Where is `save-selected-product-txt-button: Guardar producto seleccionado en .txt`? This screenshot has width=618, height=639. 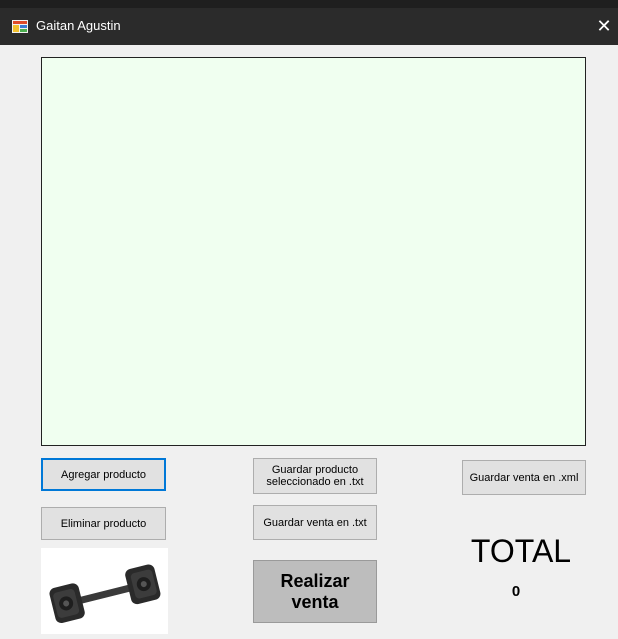
save-selected-product-txt-button: Guardar producto seleccionado en .txt is located at coordinates (315, 476).